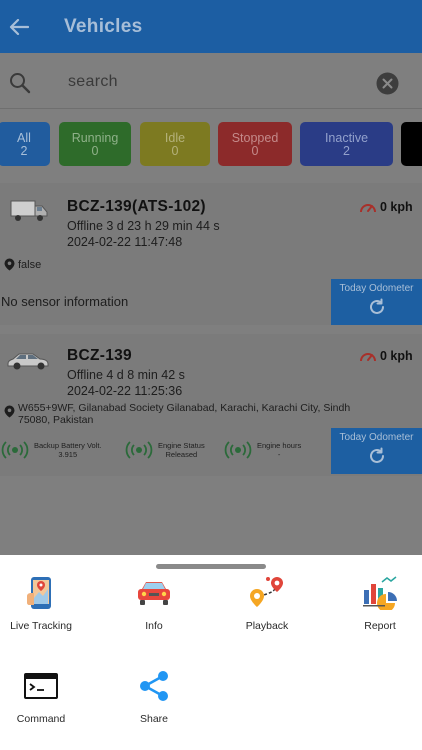  I want to click on sensor-value: Released, so click(181, 454).